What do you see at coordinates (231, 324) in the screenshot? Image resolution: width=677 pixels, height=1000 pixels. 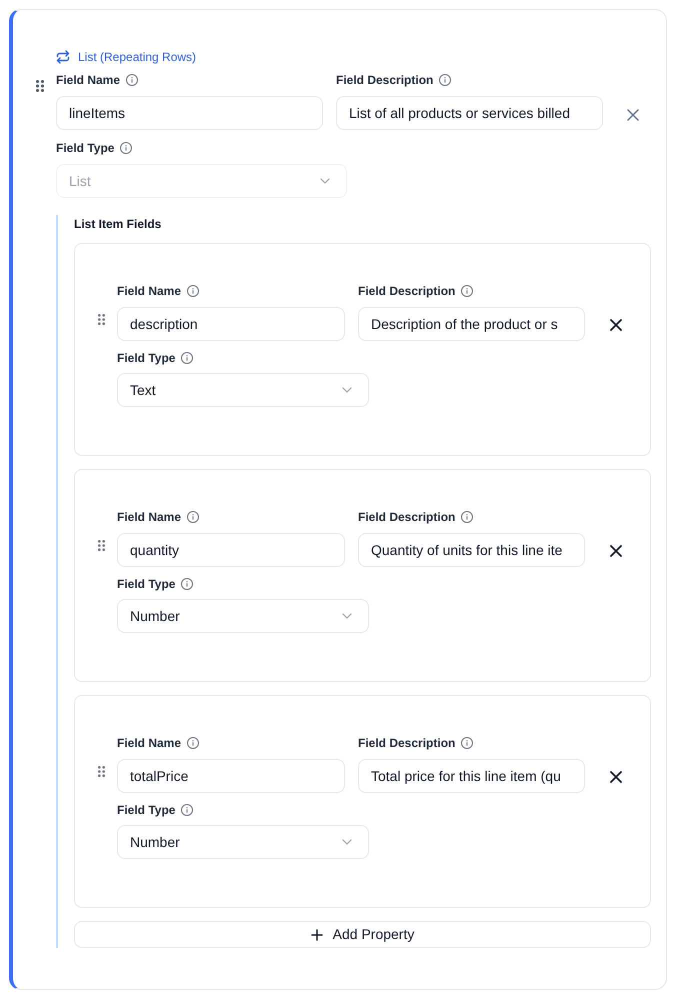 I see `field-name-input: description` at bounding box center [231, 324].